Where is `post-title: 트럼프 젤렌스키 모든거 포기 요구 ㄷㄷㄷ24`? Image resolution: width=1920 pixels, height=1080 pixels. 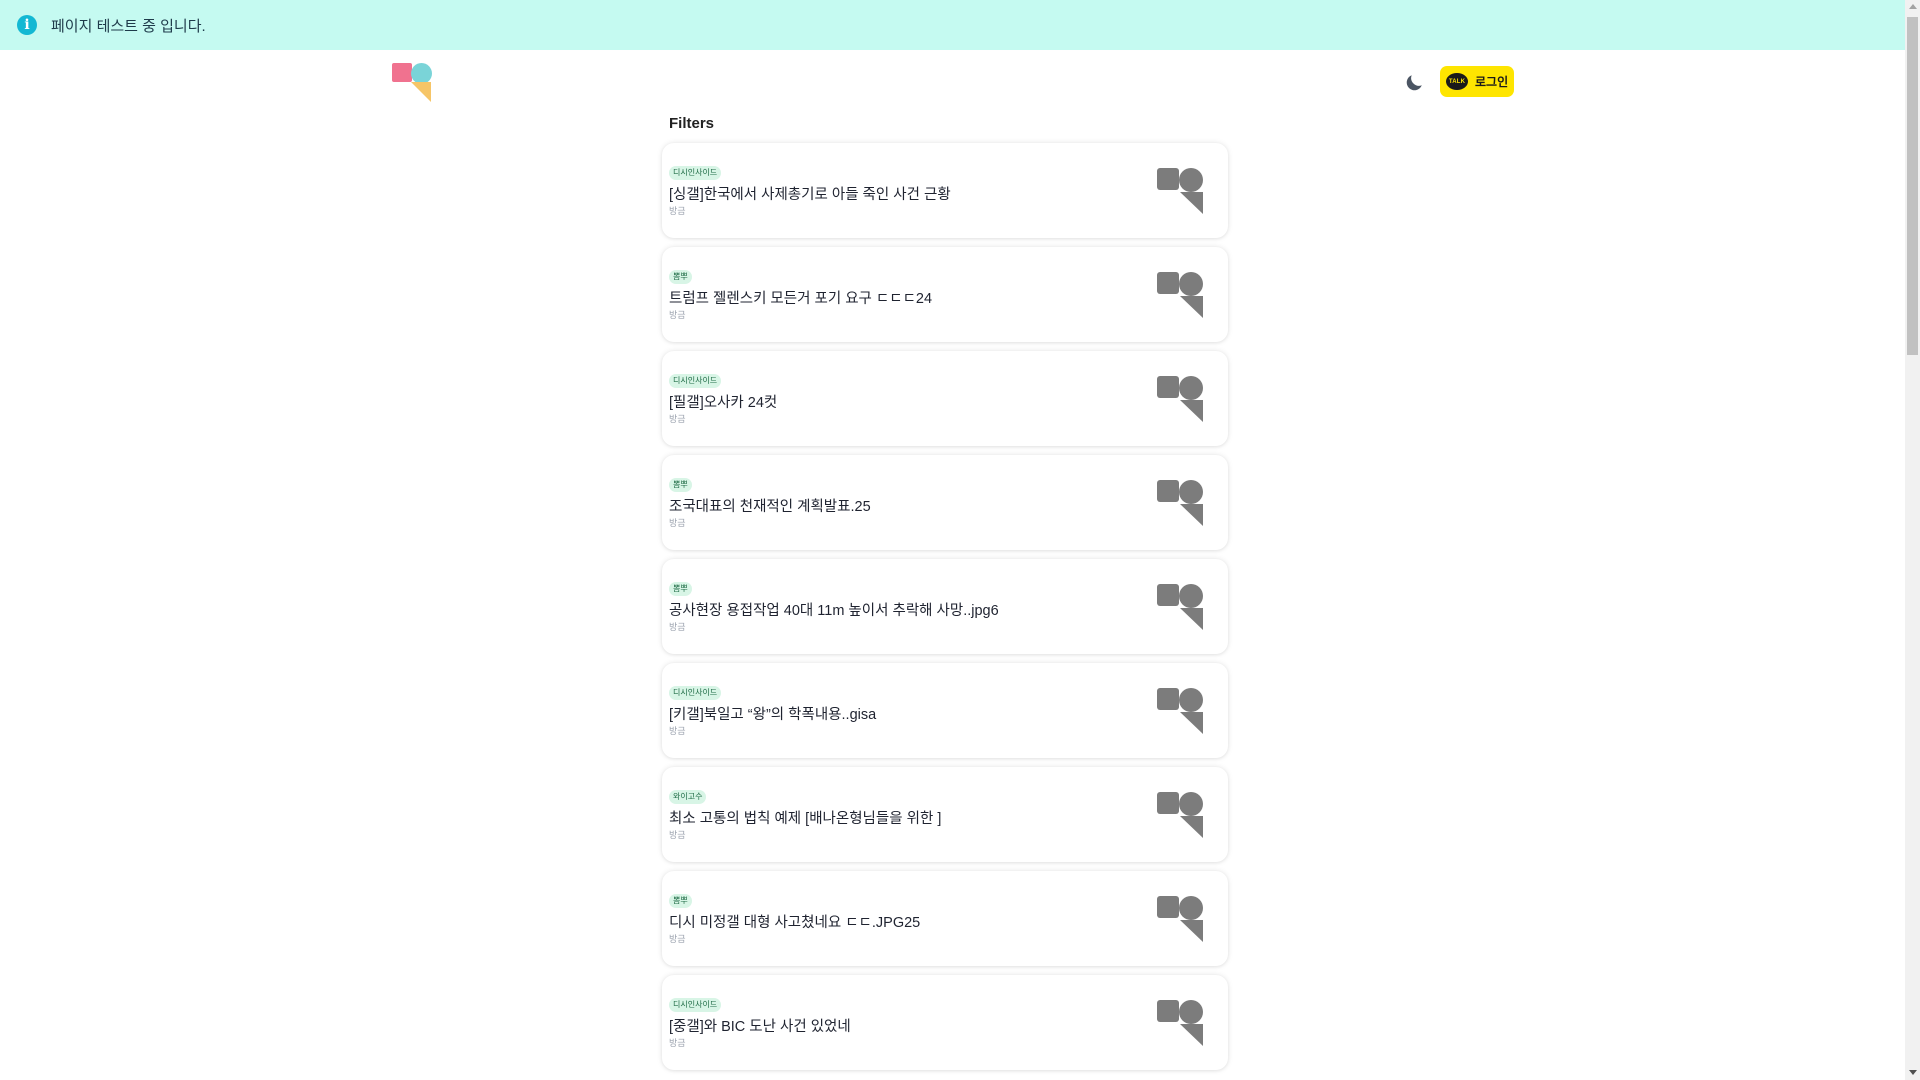 post-title: 트럼프 젤렌스키 모든거 포기 요구 ㄷㄷㄷ24 is located at coordinates (800, 297).